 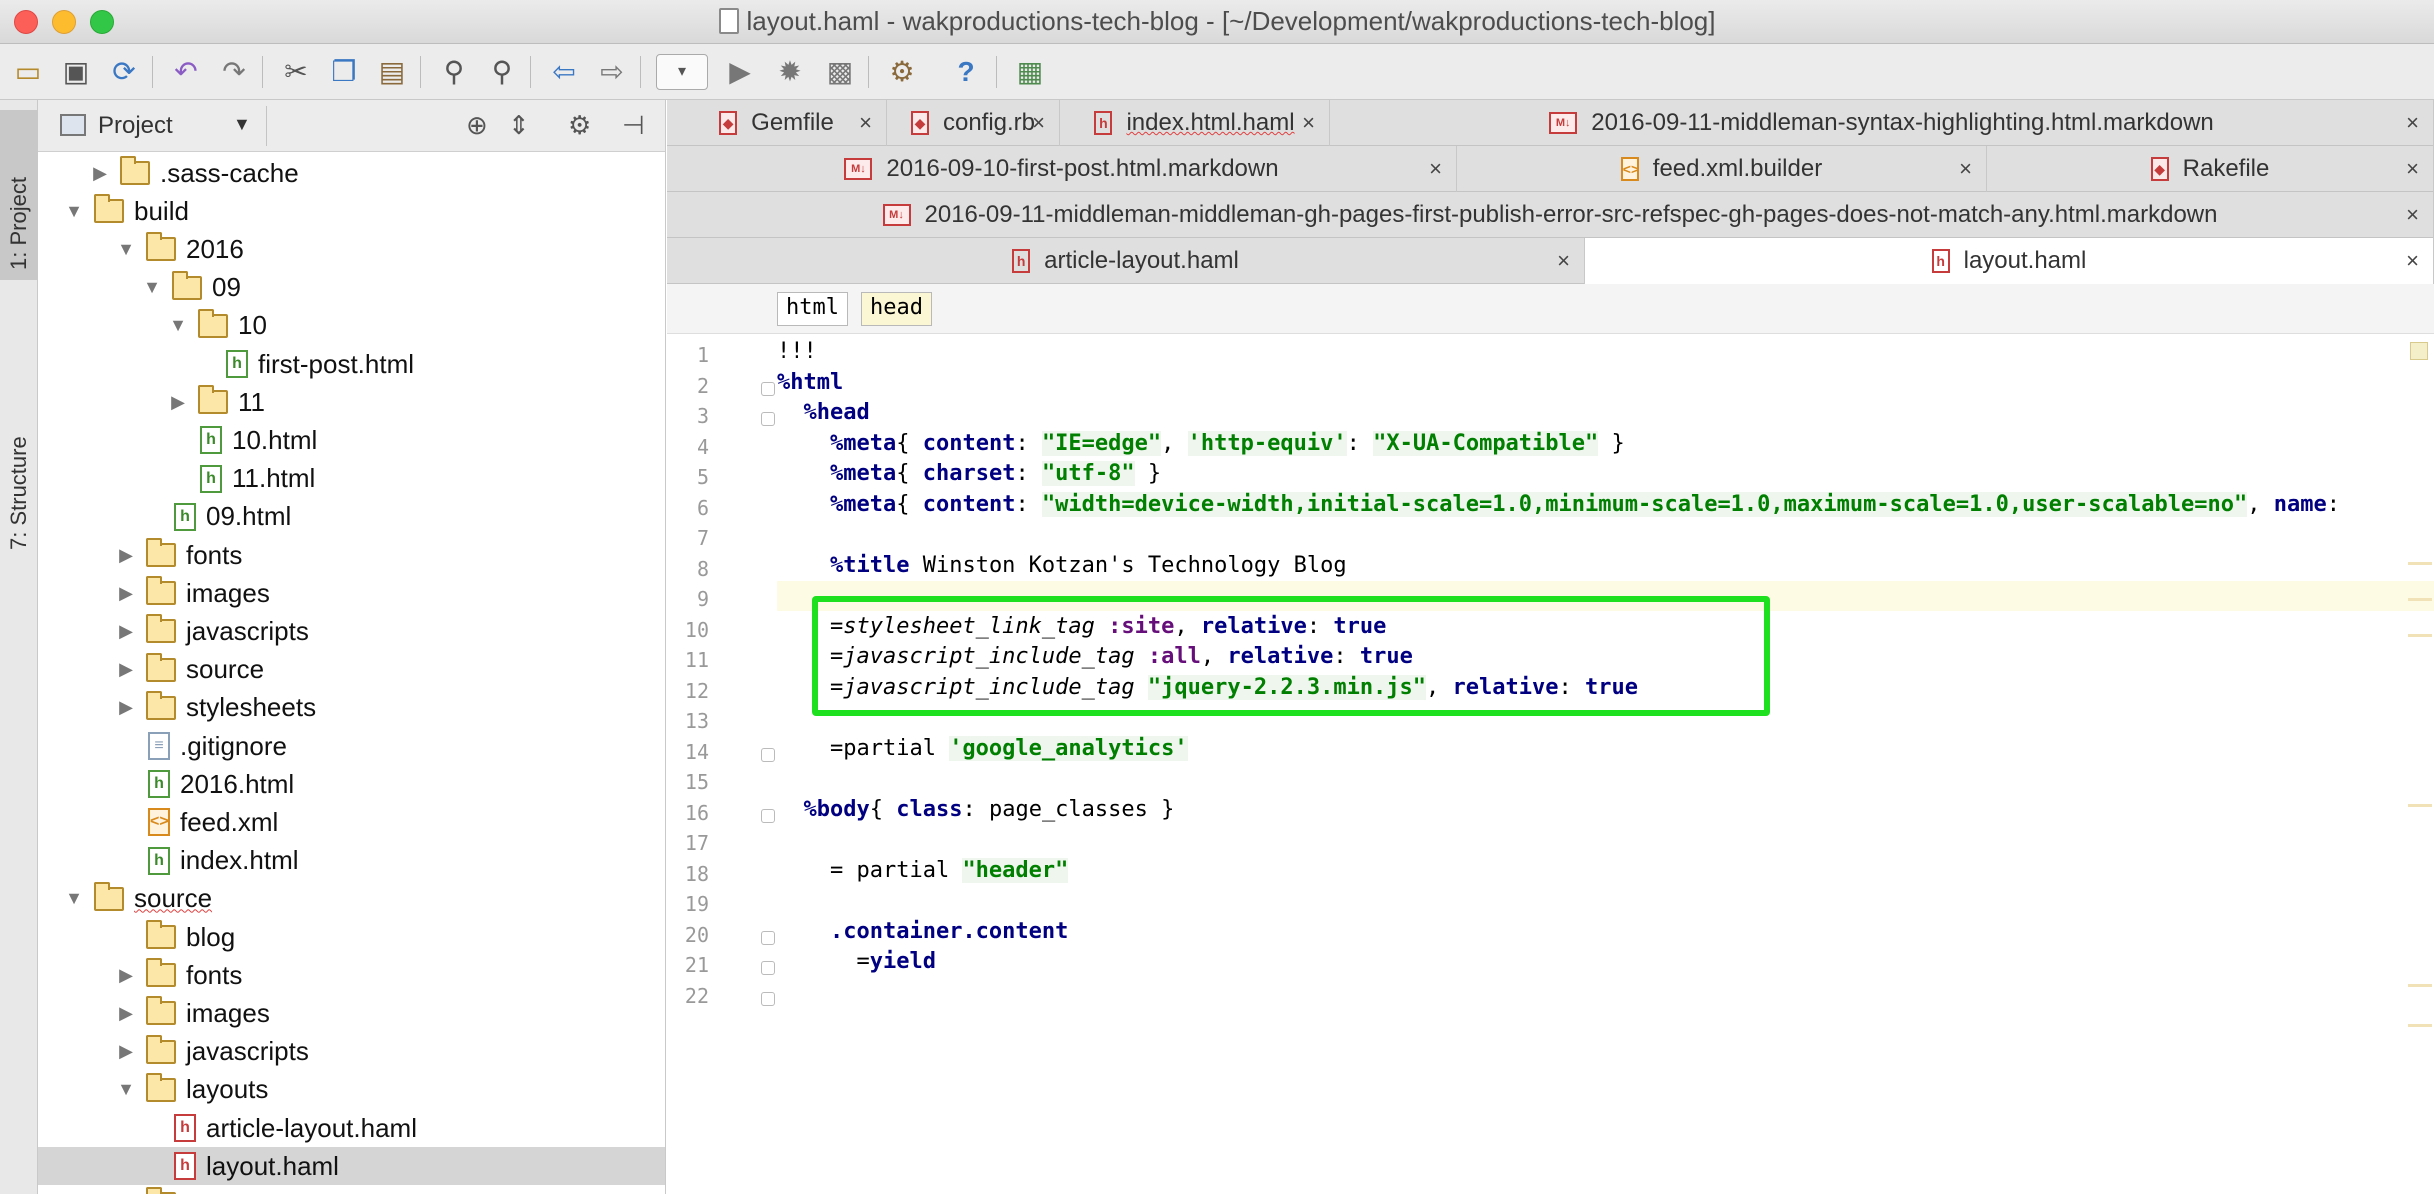 What do you see at coordinates (351, 364) in the screenshot?
I see `tree-file-item: h first-post.html` at bounding box center [351, 364].